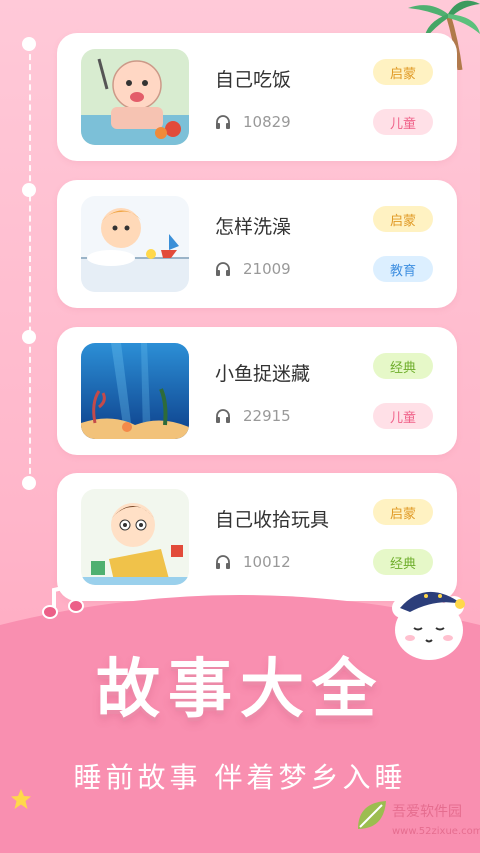 The height and width of the screenshot is (853, 480). Describe the element at coordinates (253, 227) in the screenshot. I see `story-title: 怎样洗澡` at that location.